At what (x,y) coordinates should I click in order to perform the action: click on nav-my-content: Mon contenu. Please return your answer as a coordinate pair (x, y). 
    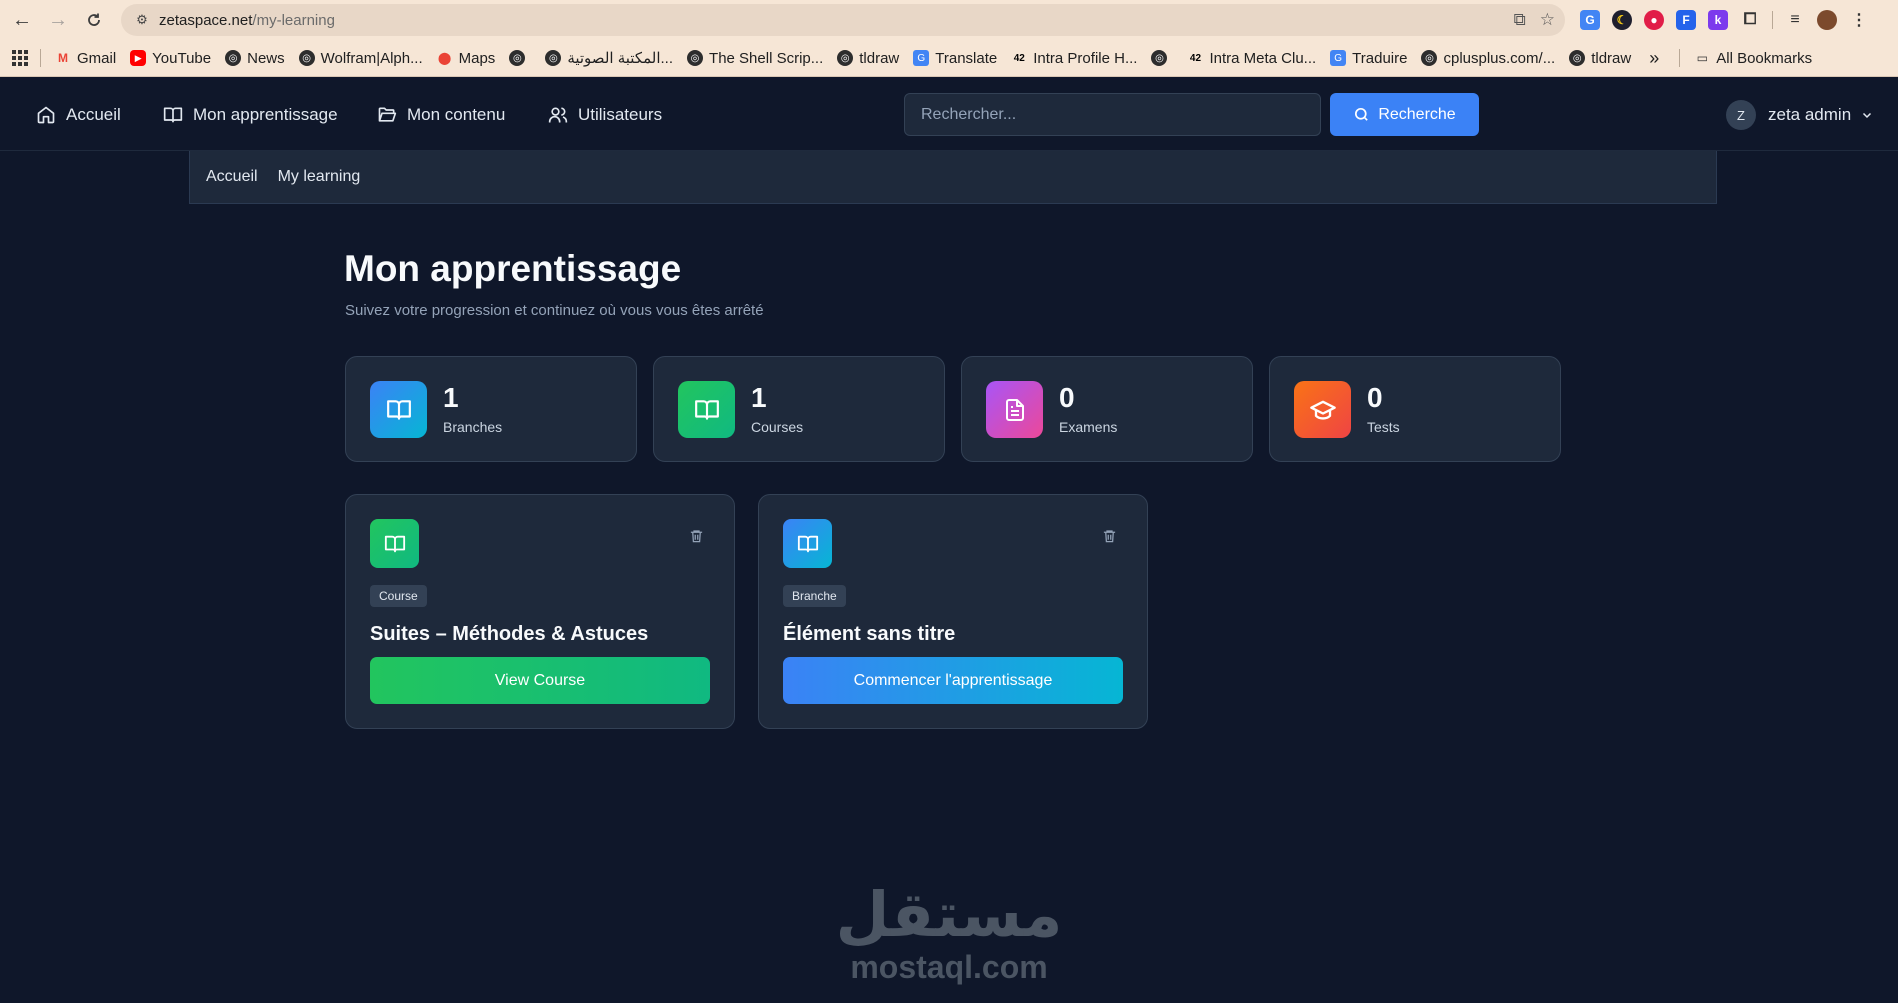
    Looking at the image, I should click on (441, 114).